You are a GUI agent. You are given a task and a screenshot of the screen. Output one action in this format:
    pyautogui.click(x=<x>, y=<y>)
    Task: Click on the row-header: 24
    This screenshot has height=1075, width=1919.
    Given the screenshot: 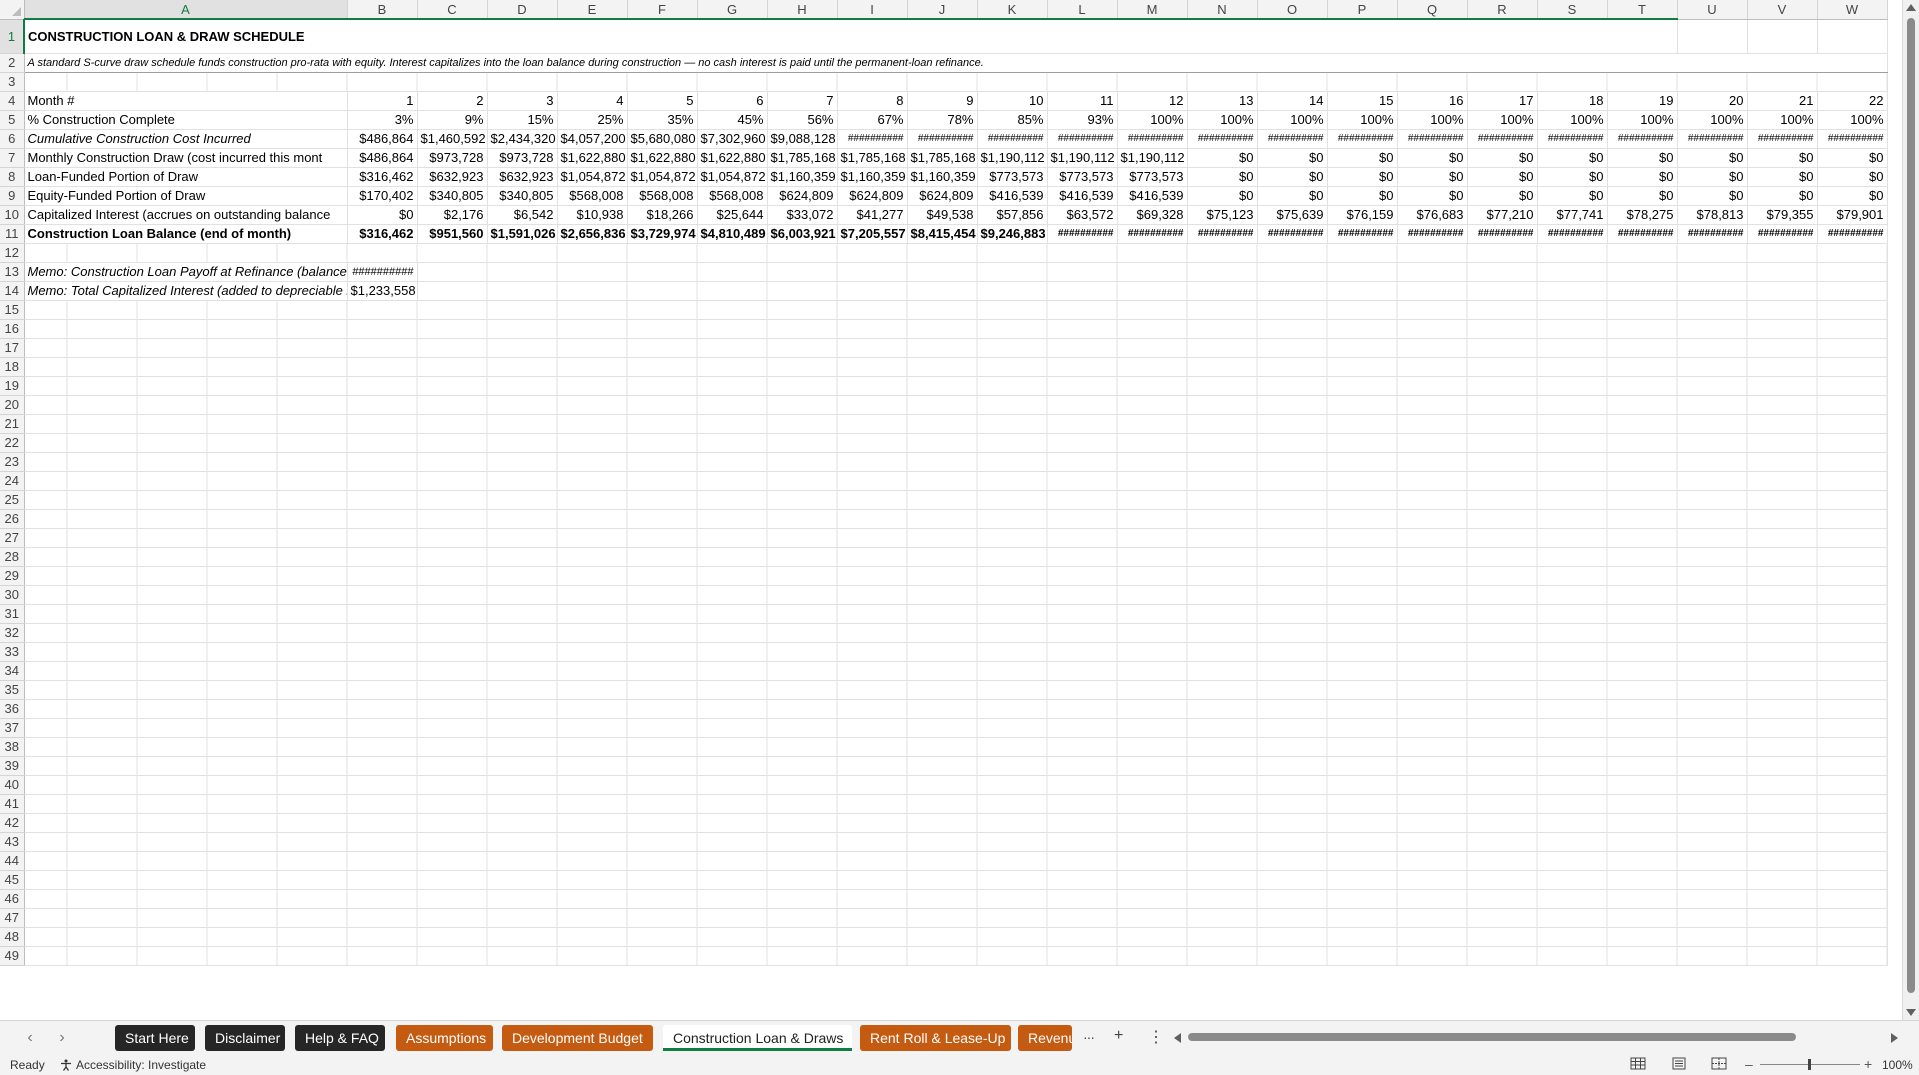 What is the action you would take?
    pyautogui.click(x=12, y=481)
    